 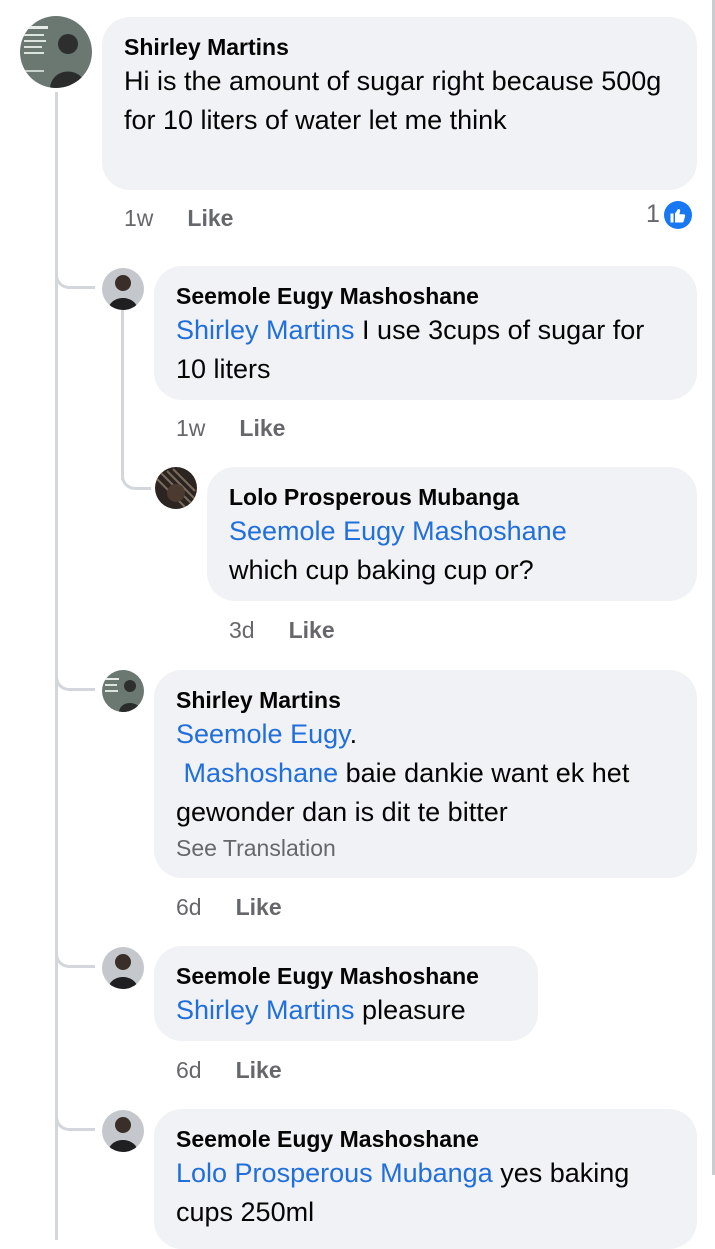 What do you see at coordinates (261, 773) in the screenshot?
I see `mention-link: Mashoshane` at bounding box center [261, 773].